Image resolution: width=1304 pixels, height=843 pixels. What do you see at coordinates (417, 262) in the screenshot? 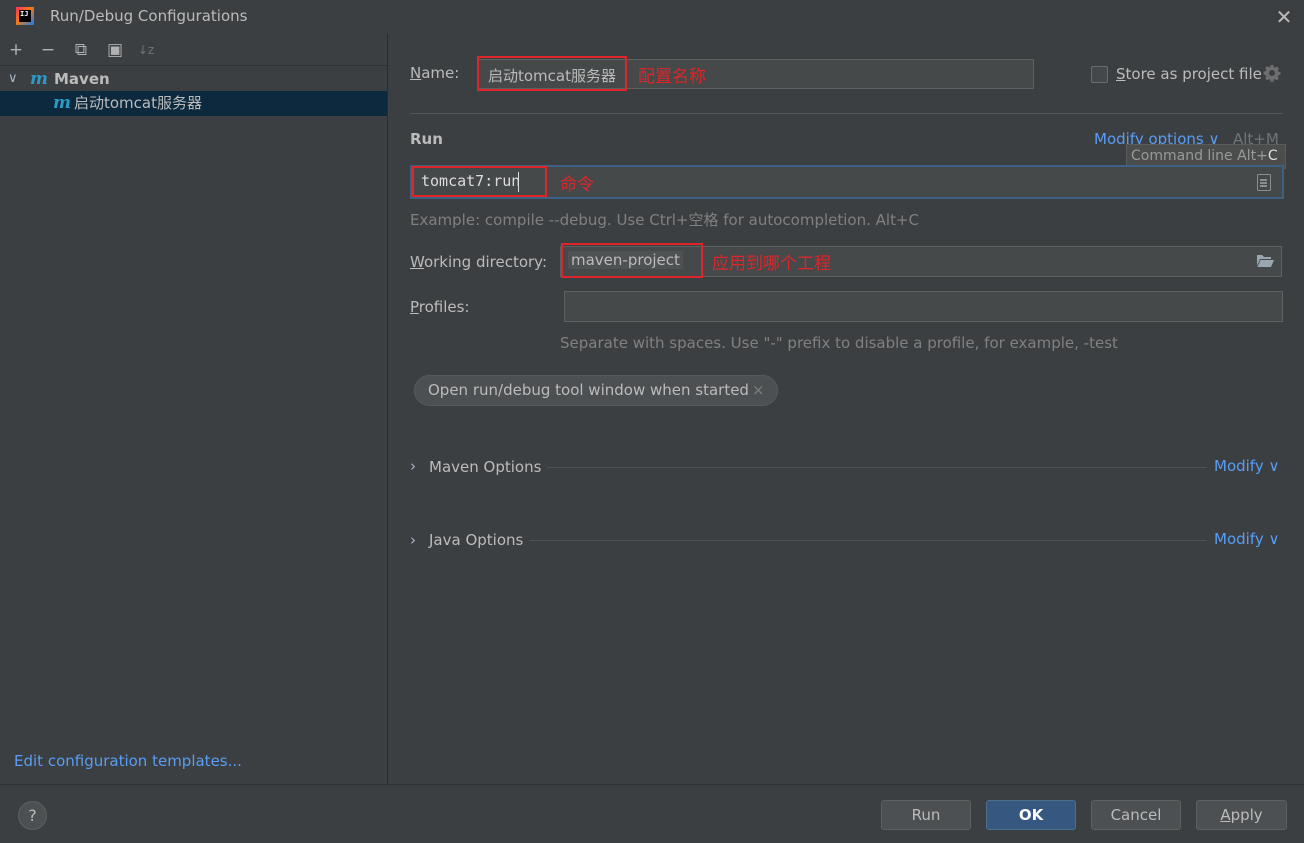
I see `wd-label-mnemonic: W` at bounding box center [417, 262].